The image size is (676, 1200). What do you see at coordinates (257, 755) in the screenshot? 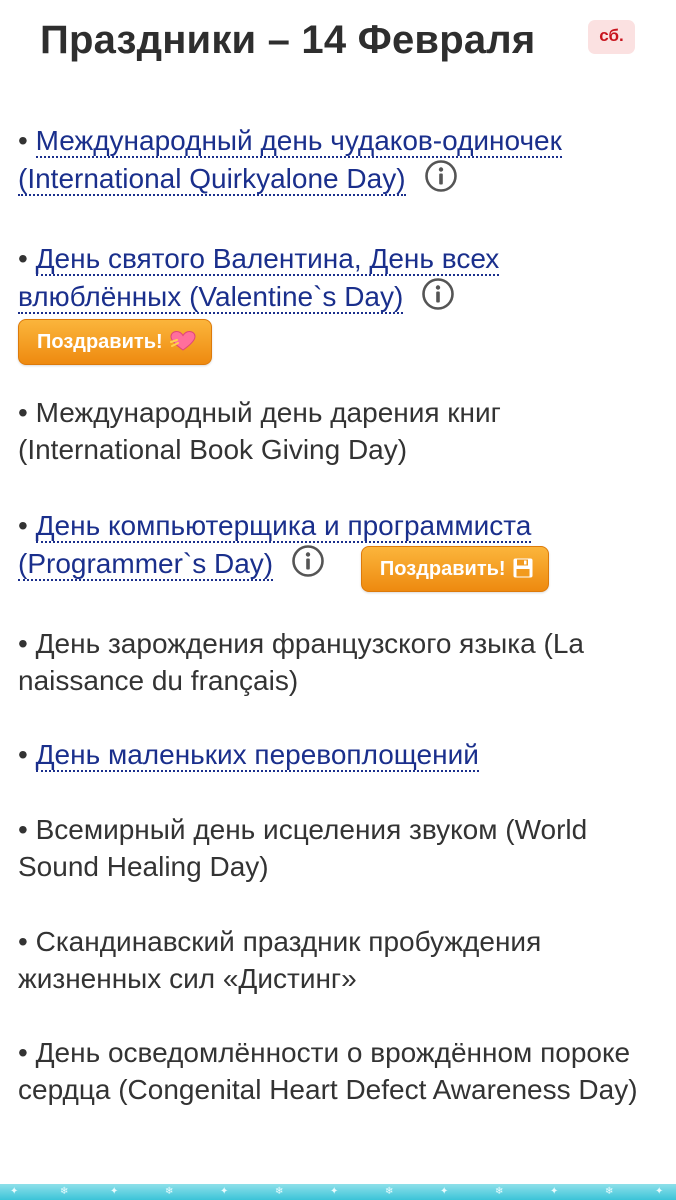
I see `holiday-link: День маленьких перевоплощений` at bounding box center [257, 755].